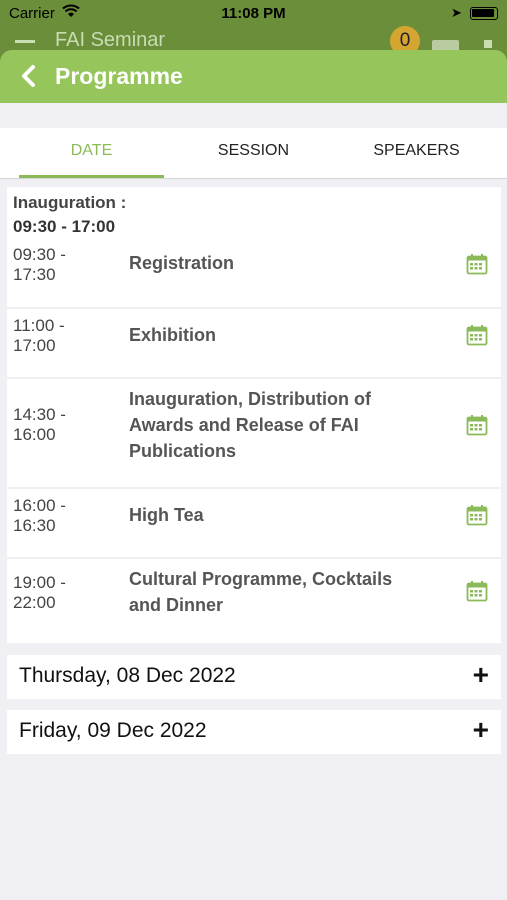 The height and width of the screenshot is (900, 507). What do you see at coordinates (39, 264) in the screenshot?
I see `event-time: 09:30 - 17:30` at bounding box center [39, 264].